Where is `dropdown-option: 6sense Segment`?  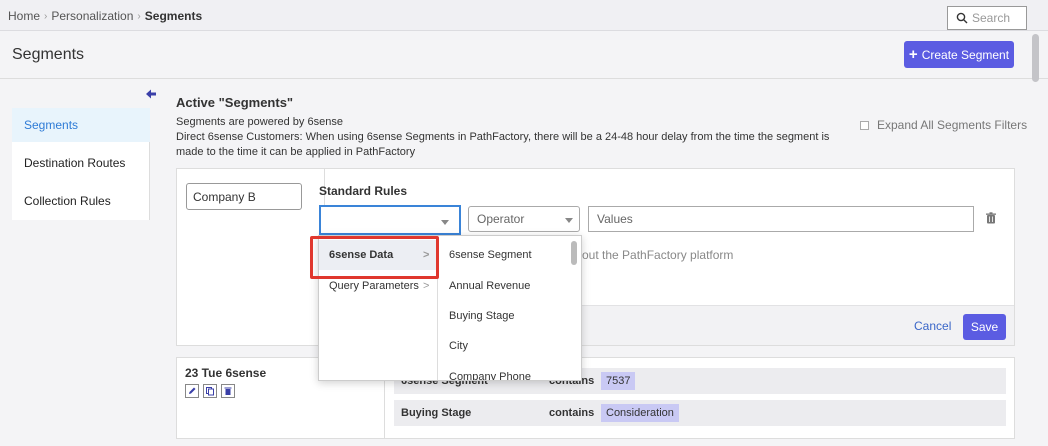
dropdown-option: 6sense Segment is located at coordinates (490, 255).